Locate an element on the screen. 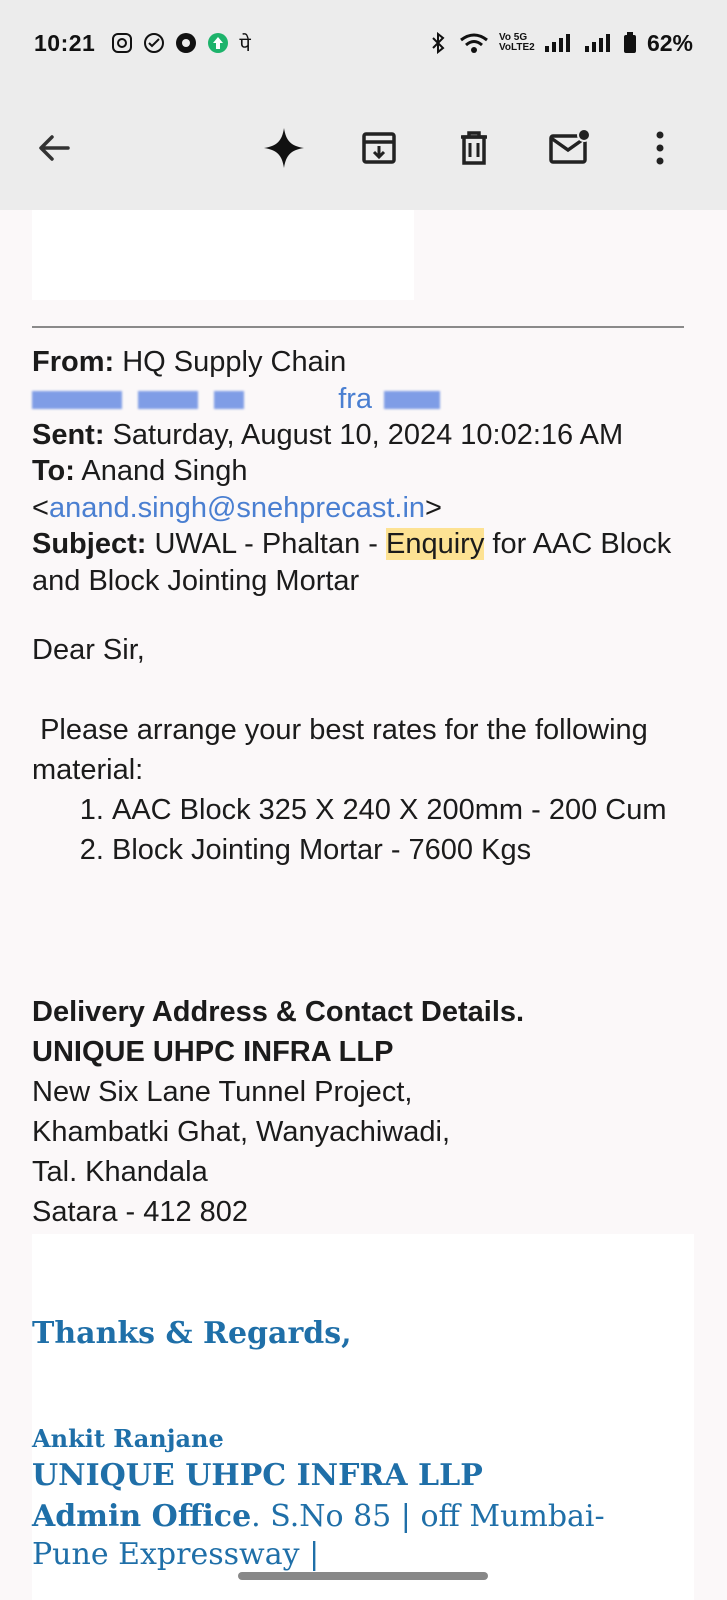 The image size is (727, 1600). delete-icon is located at coordinates (474, 148).